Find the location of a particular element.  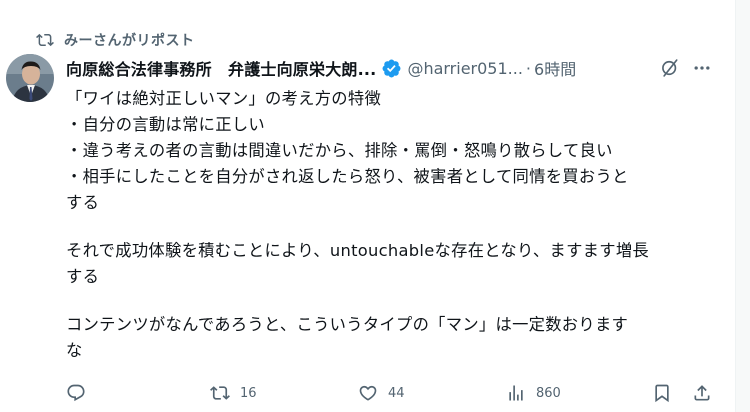

post-line: コンテンツがなんであろうと、こういうタイプの「マン」は一定数おります is located at coordinates (347, 324).